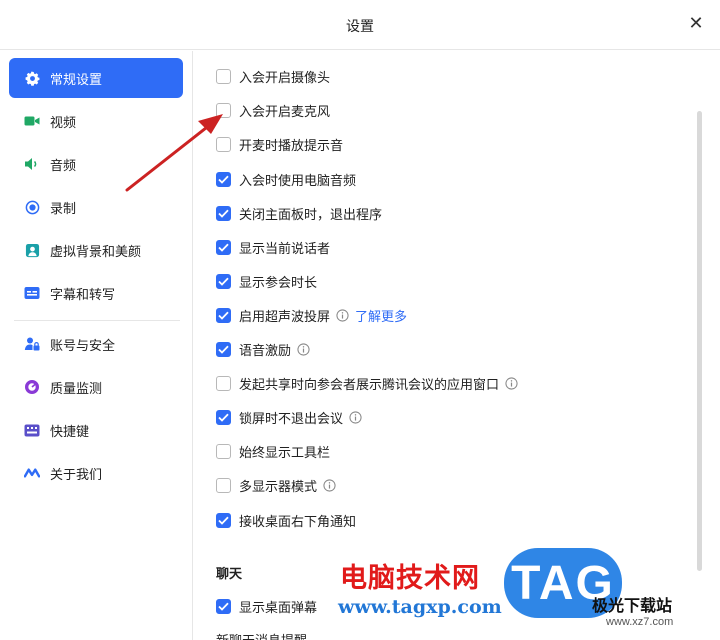  I want to click on sidebar-item-shortcuts: 快捷键, so click(96, 430).